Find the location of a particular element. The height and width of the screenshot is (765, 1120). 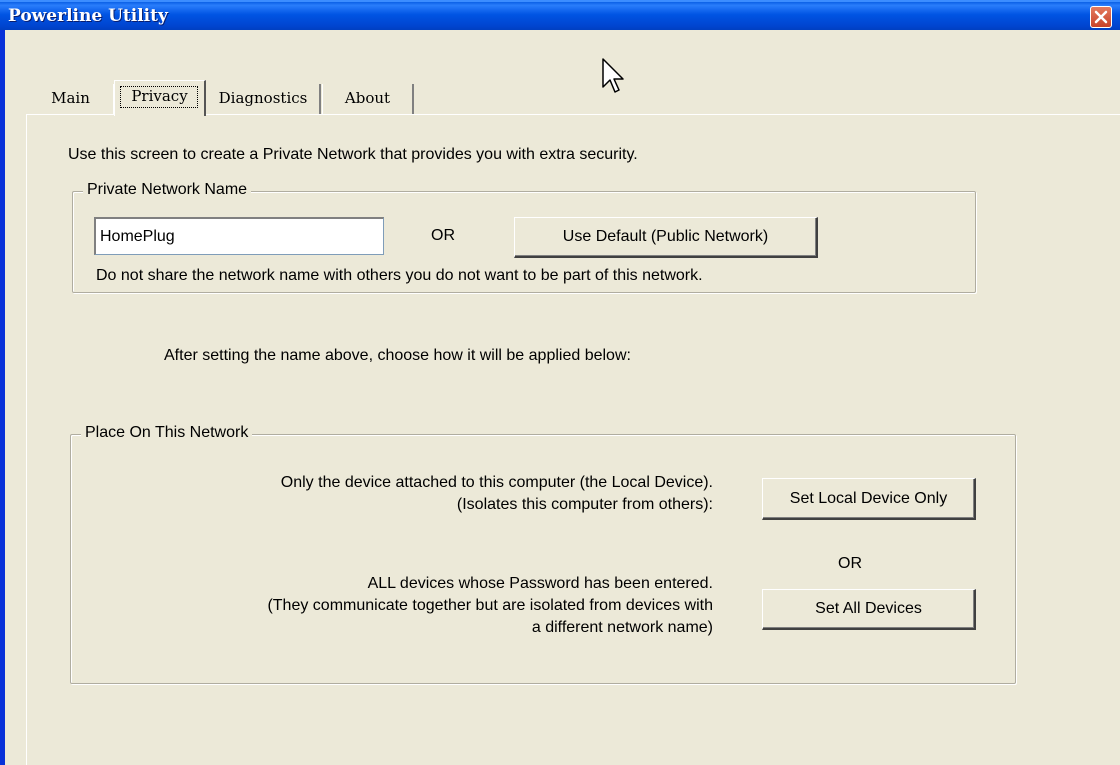

group-legend: Private Network Name is located at coordinates (167, 190).